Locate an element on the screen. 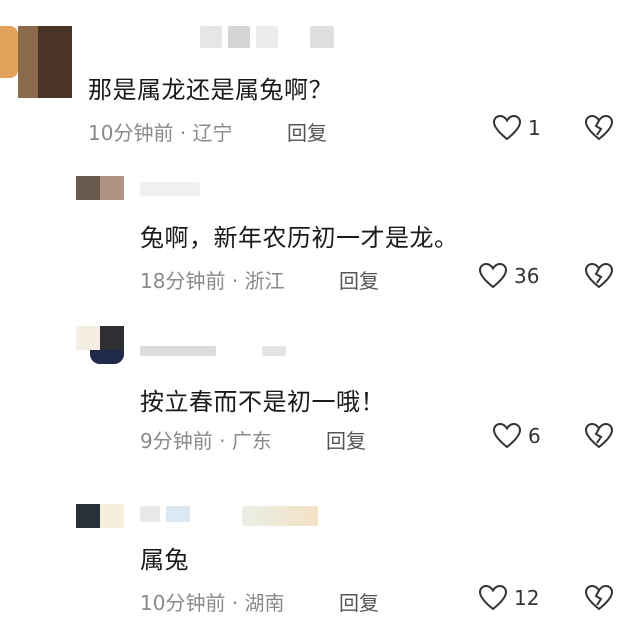  comment-location: 湖南 is located at coordinates (264, 603).